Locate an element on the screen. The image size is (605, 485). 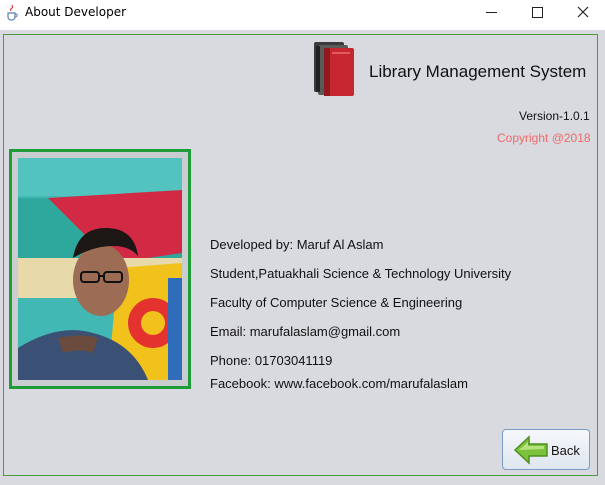
copyright-label: Copyright @2018 is located at coordinates (544, 138).